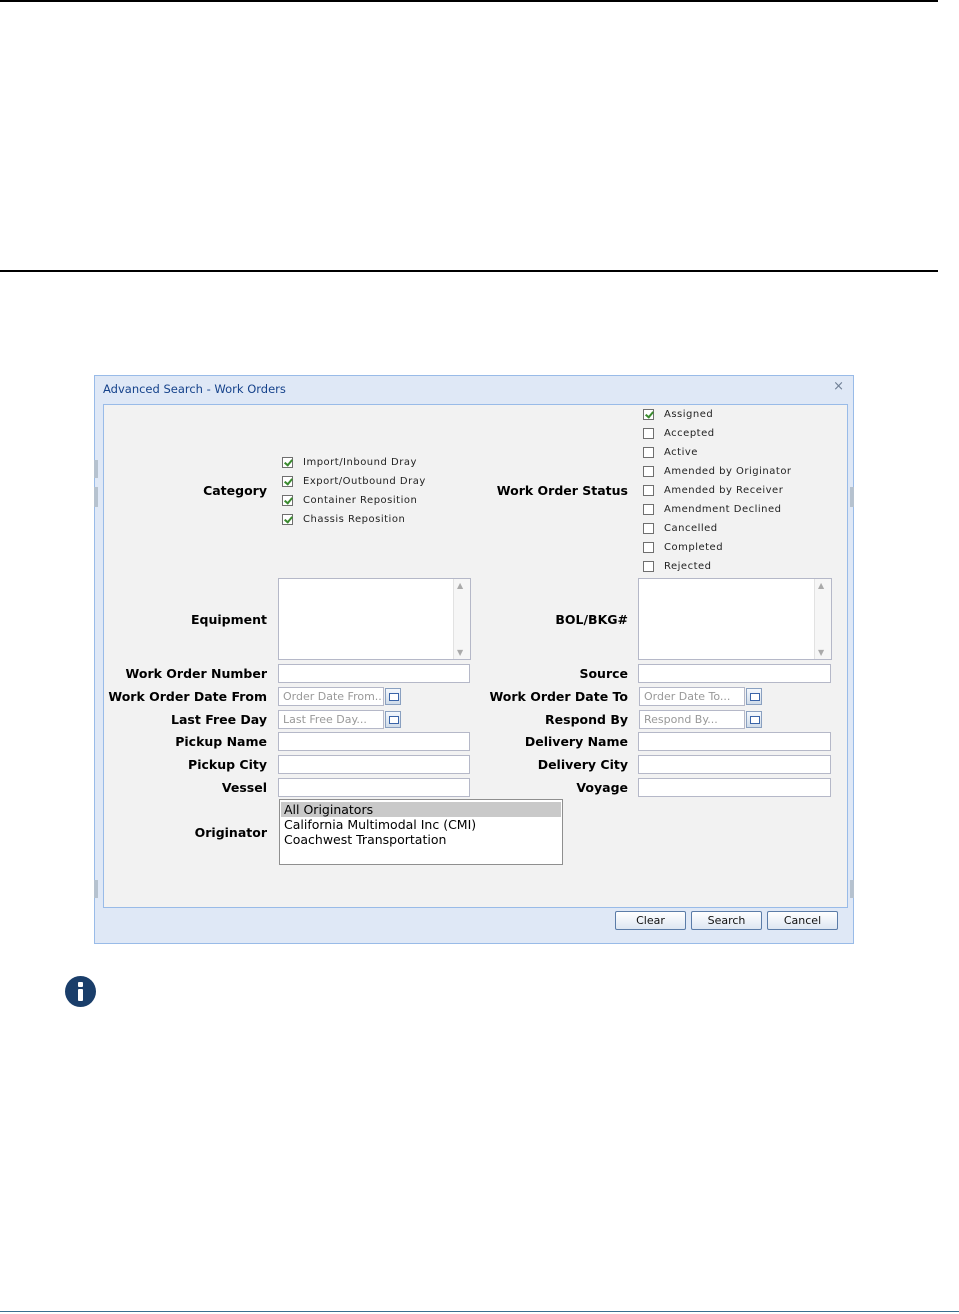 Image resolution: width=959 pixels, height=1314 pixels. Describe the element at coordinates (591, 619) in the screenshot. I see `bol-bkg-label: BOL/BKG#` at that location.